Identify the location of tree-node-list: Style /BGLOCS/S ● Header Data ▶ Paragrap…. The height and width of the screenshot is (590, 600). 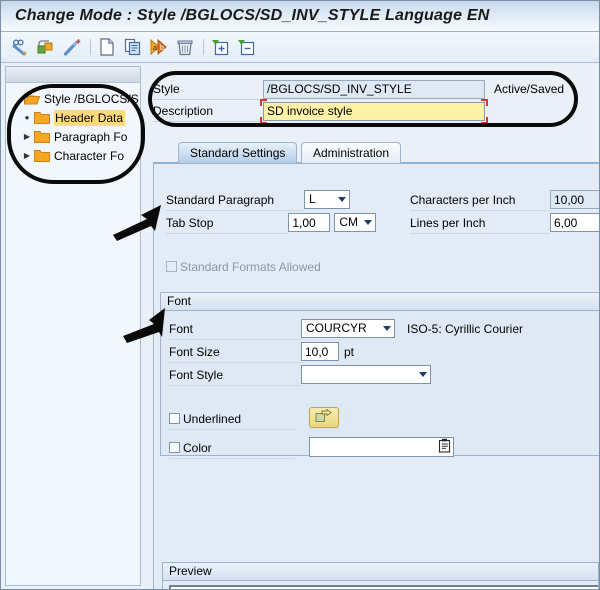
(73, 124).